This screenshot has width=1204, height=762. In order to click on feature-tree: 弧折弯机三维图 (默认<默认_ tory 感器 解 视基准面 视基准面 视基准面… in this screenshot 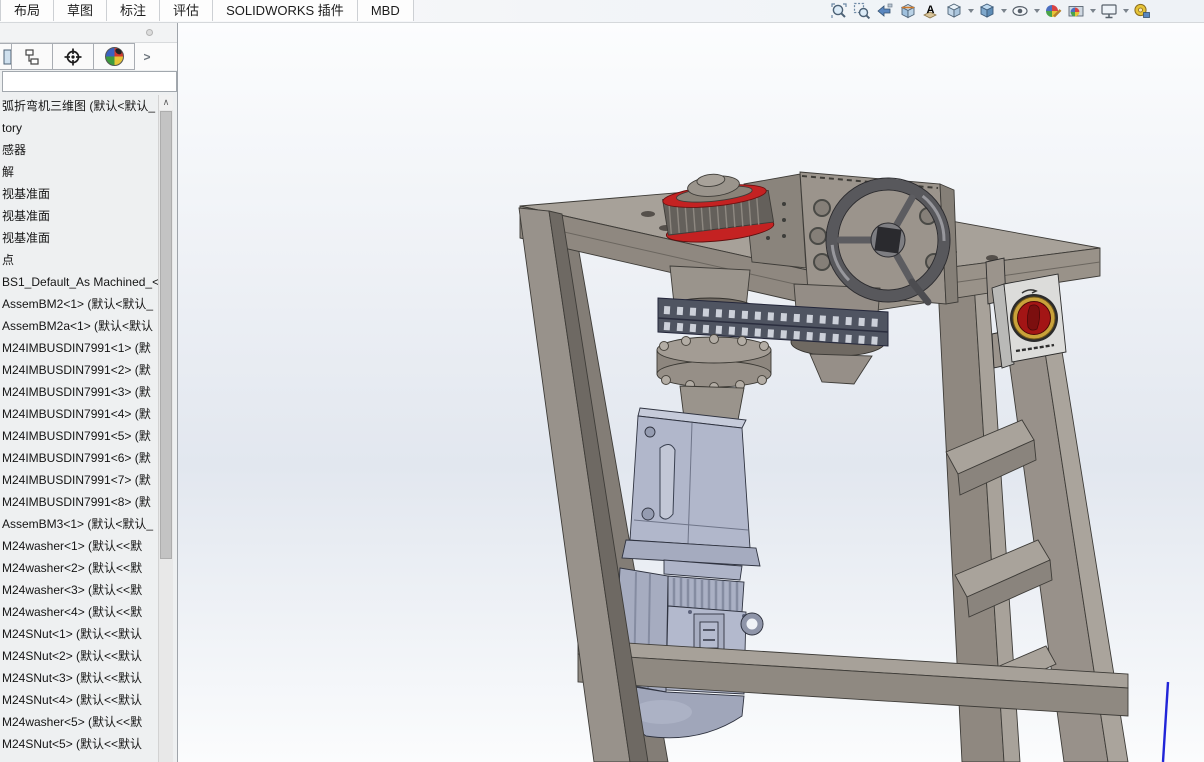, I will do `click(79, 428)`.